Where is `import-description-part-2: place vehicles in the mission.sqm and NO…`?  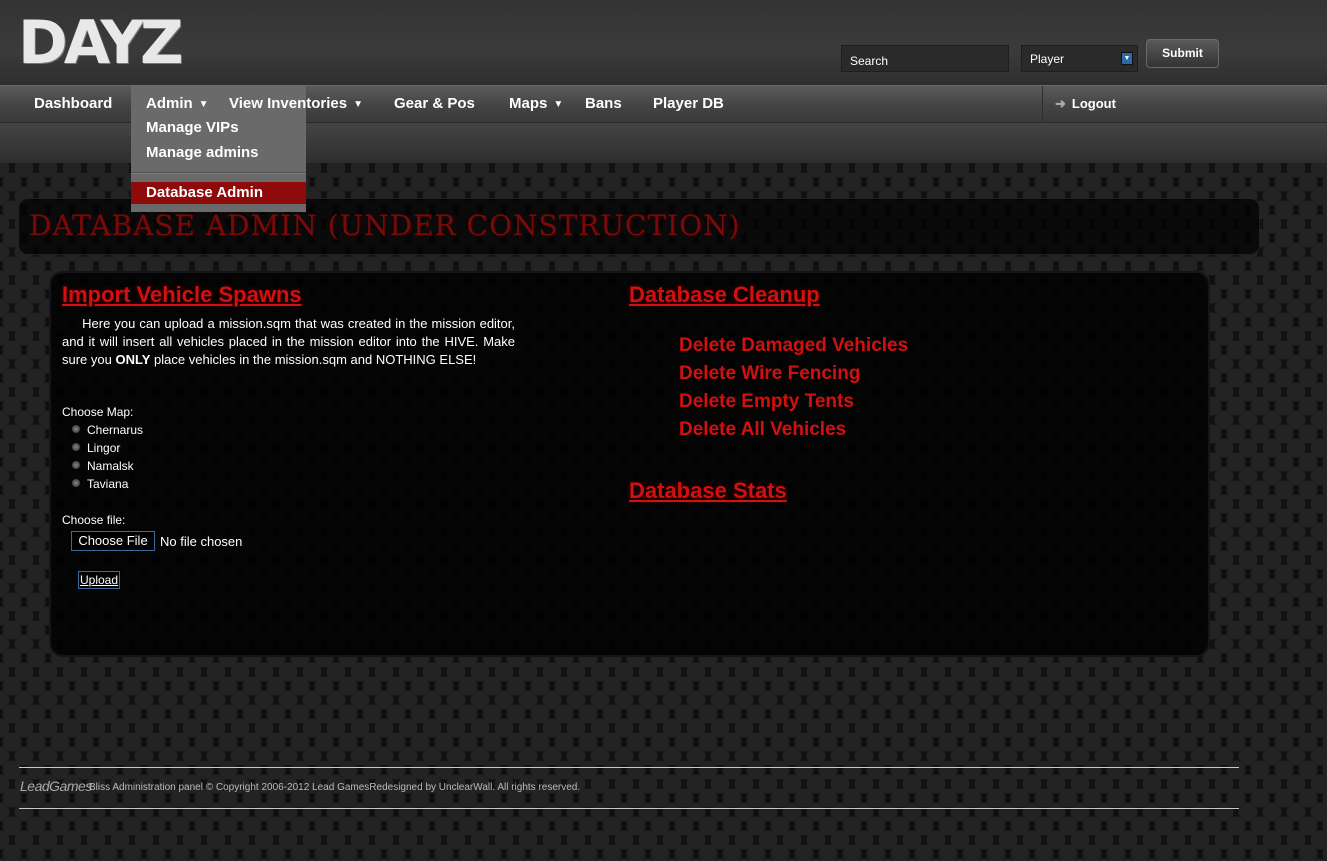 import-description-part-2: place vehicles in the mission.sqm and NO… is located at coordinates (313, 359).